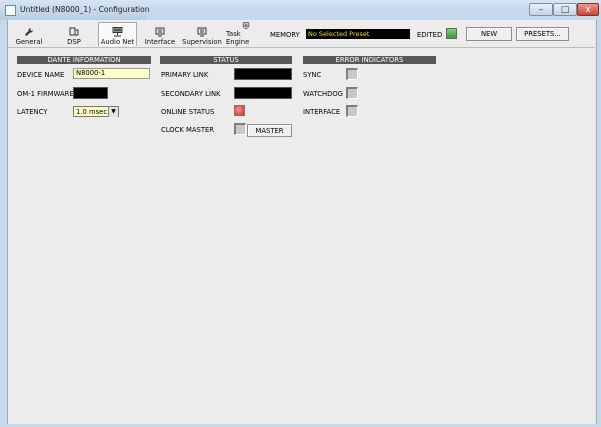 The width and height of the screenshot is (601, 427). What do you see at coordinates (489, 34) in the screenshot?
I see `new-button: NEW` at bounding box center [489, 34].